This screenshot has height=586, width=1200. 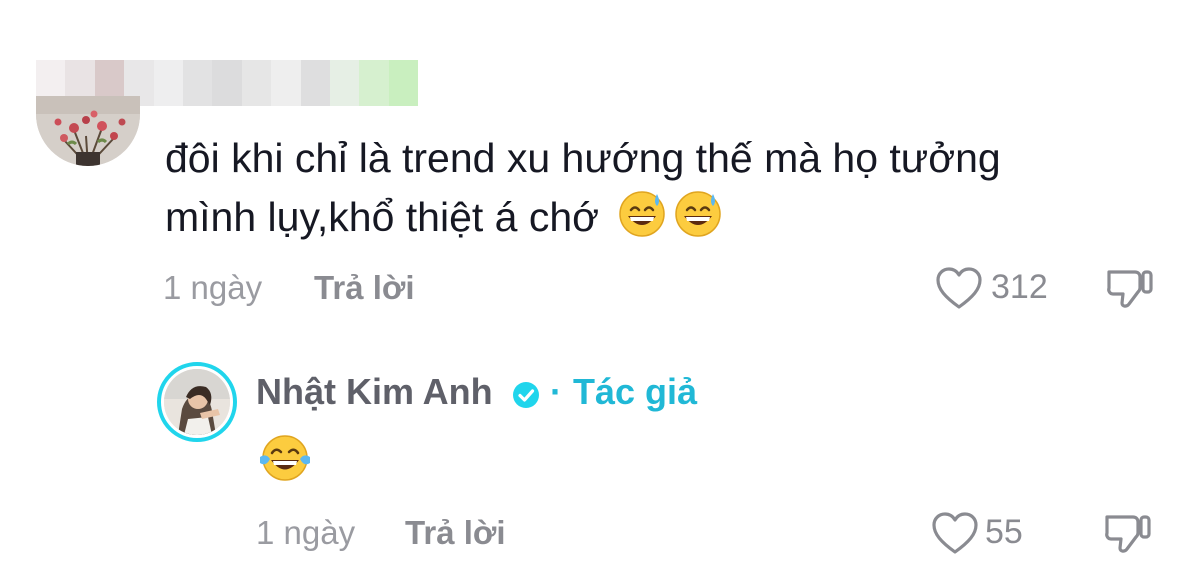 I want to click on reply-like-count: 55, so click(x=1004, y=532).